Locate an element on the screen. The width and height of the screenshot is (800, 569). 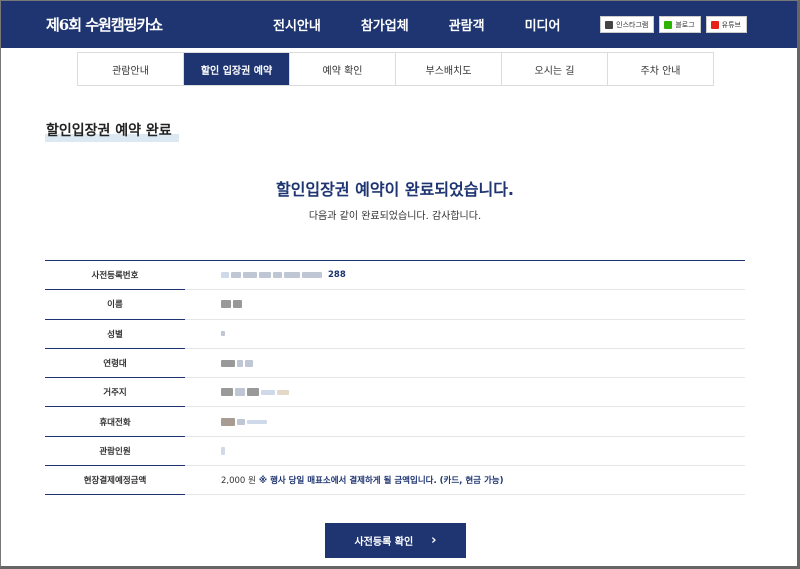
name-value is located at coordinates (465, 304).